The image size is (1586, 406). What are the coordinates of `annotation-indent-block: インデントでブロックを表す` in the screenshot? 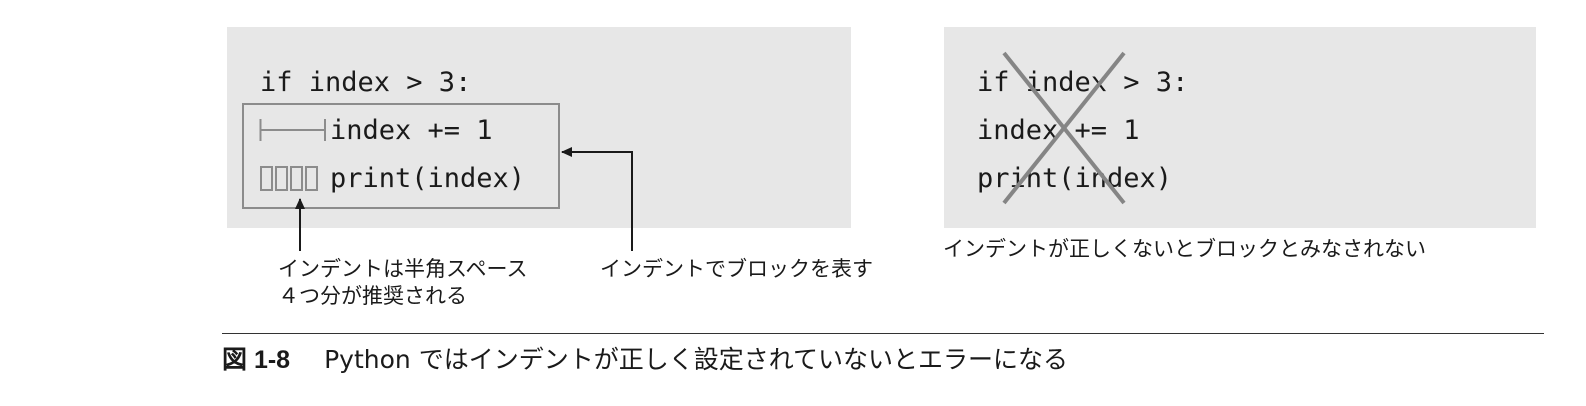 It's located at (736, 269).